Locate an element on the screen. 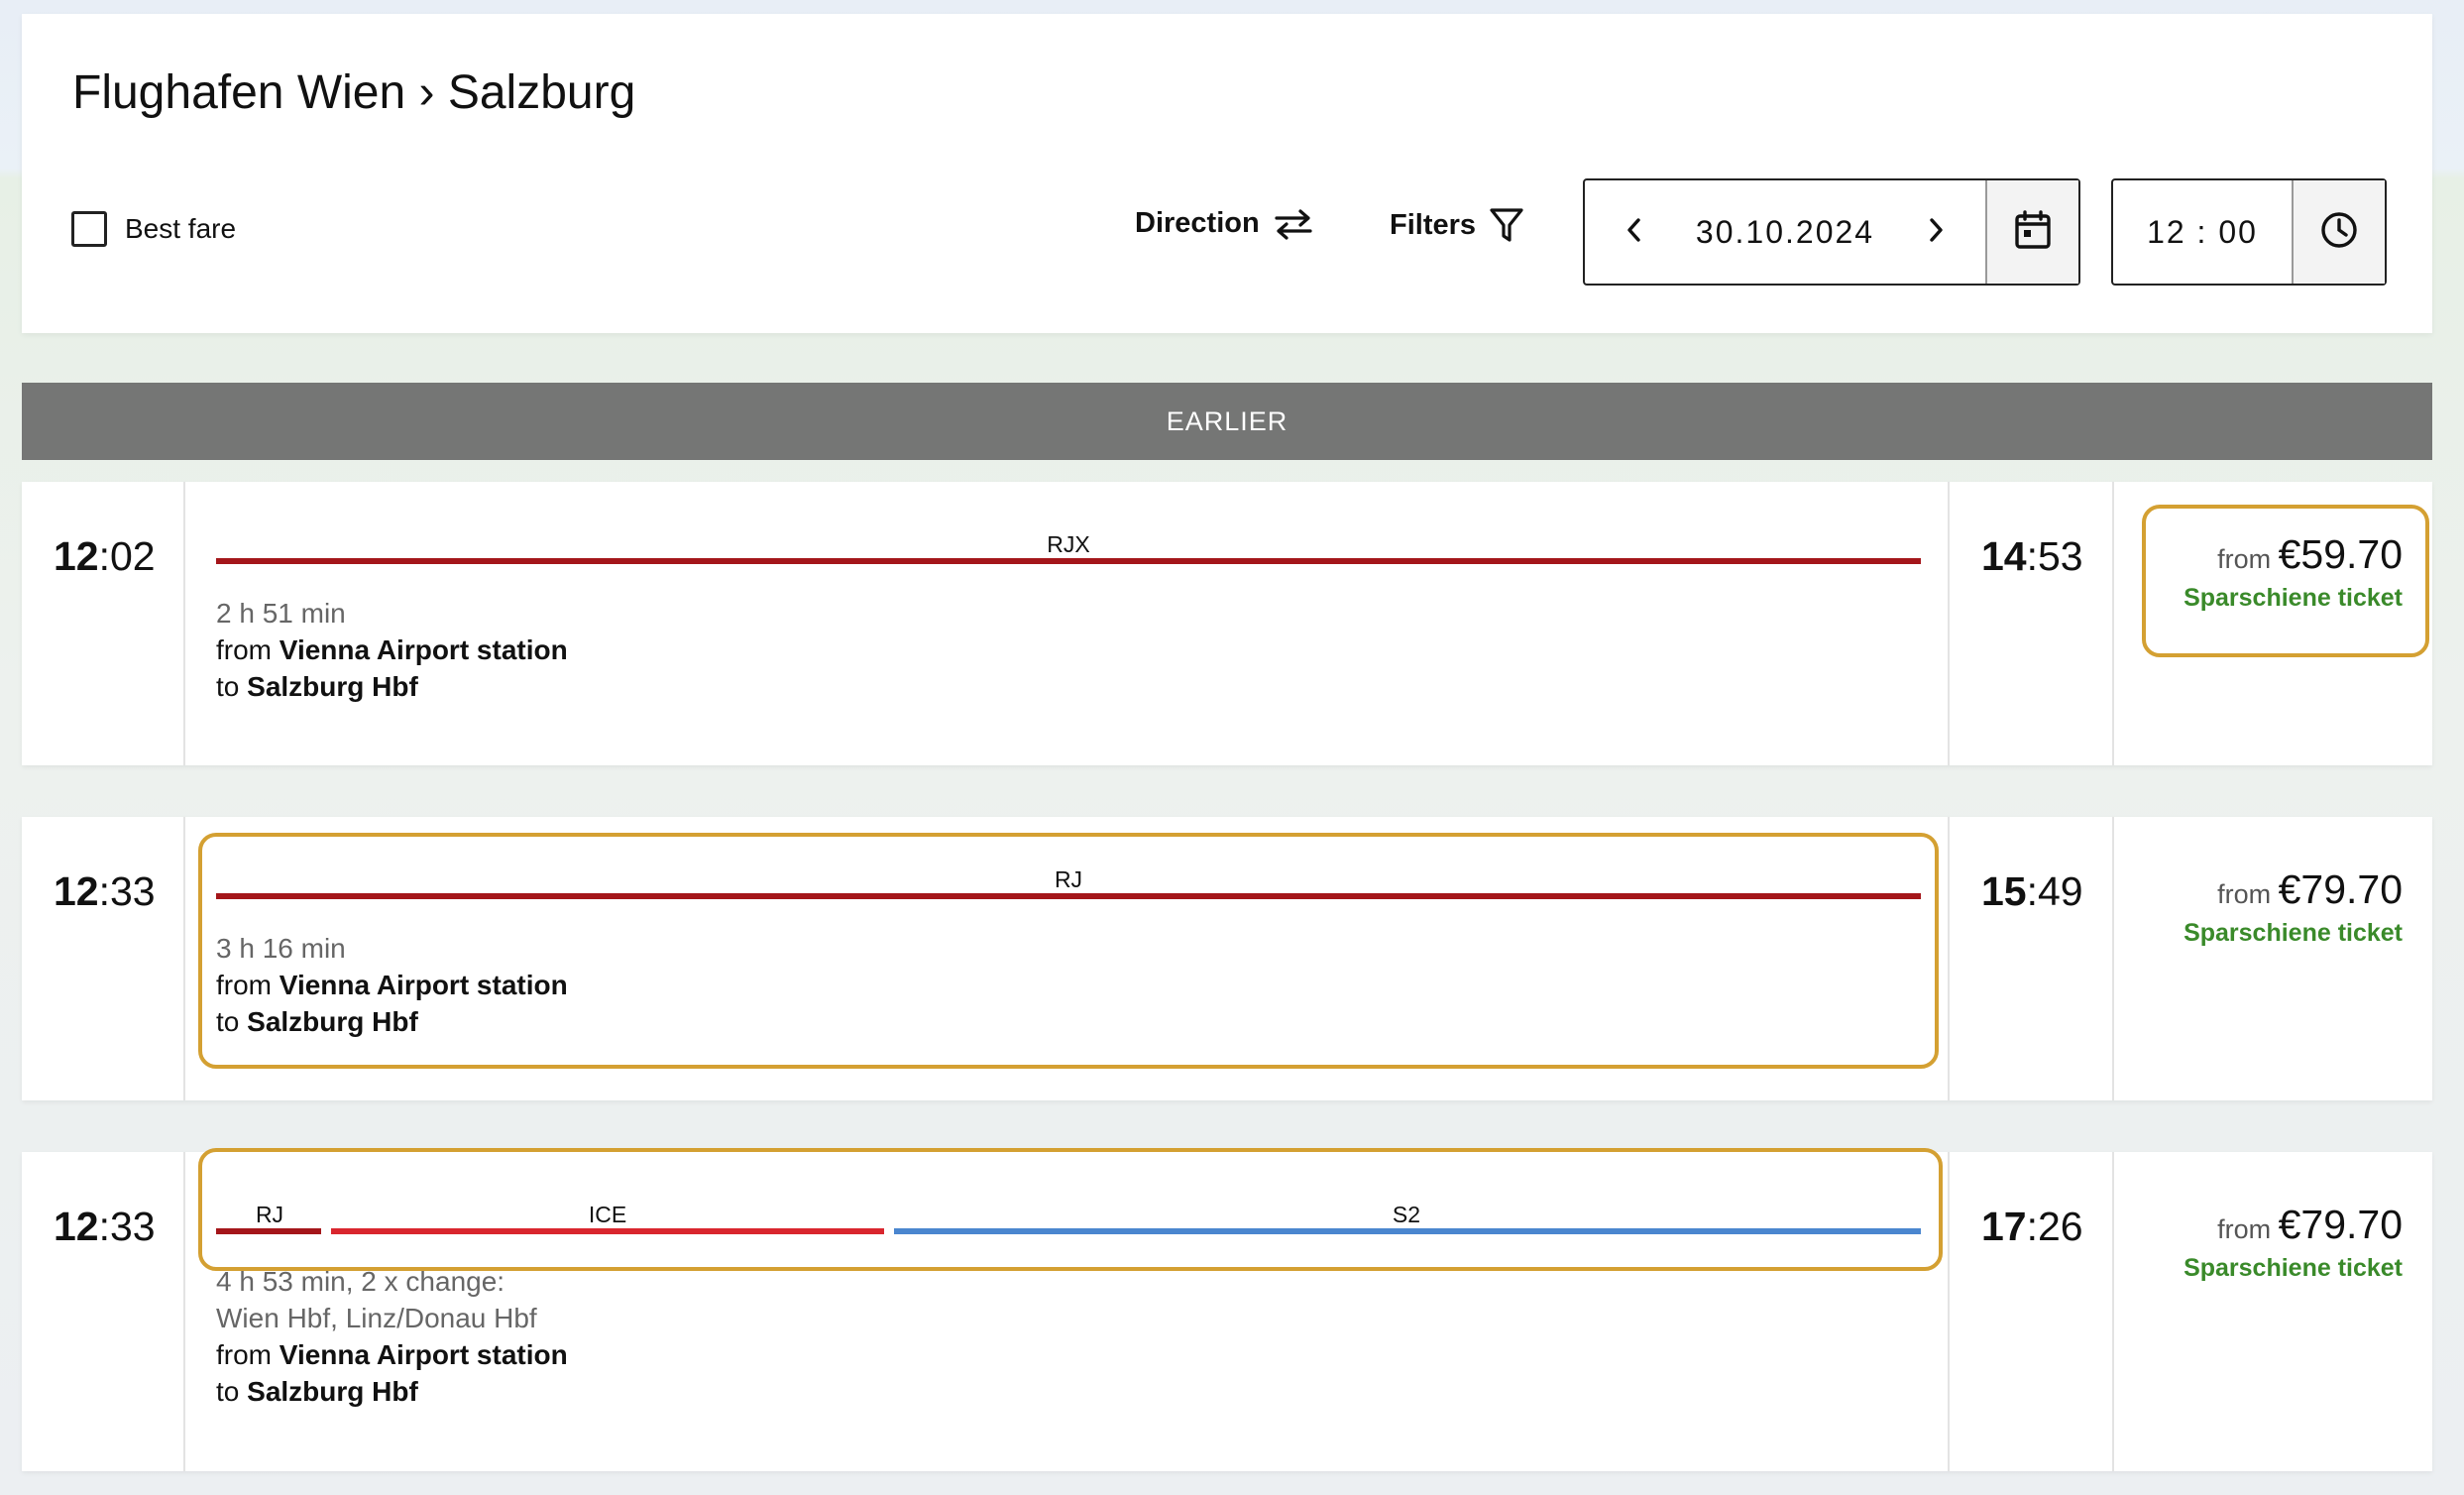  leg-label: S2 is located at coordinates (1406, 1214).